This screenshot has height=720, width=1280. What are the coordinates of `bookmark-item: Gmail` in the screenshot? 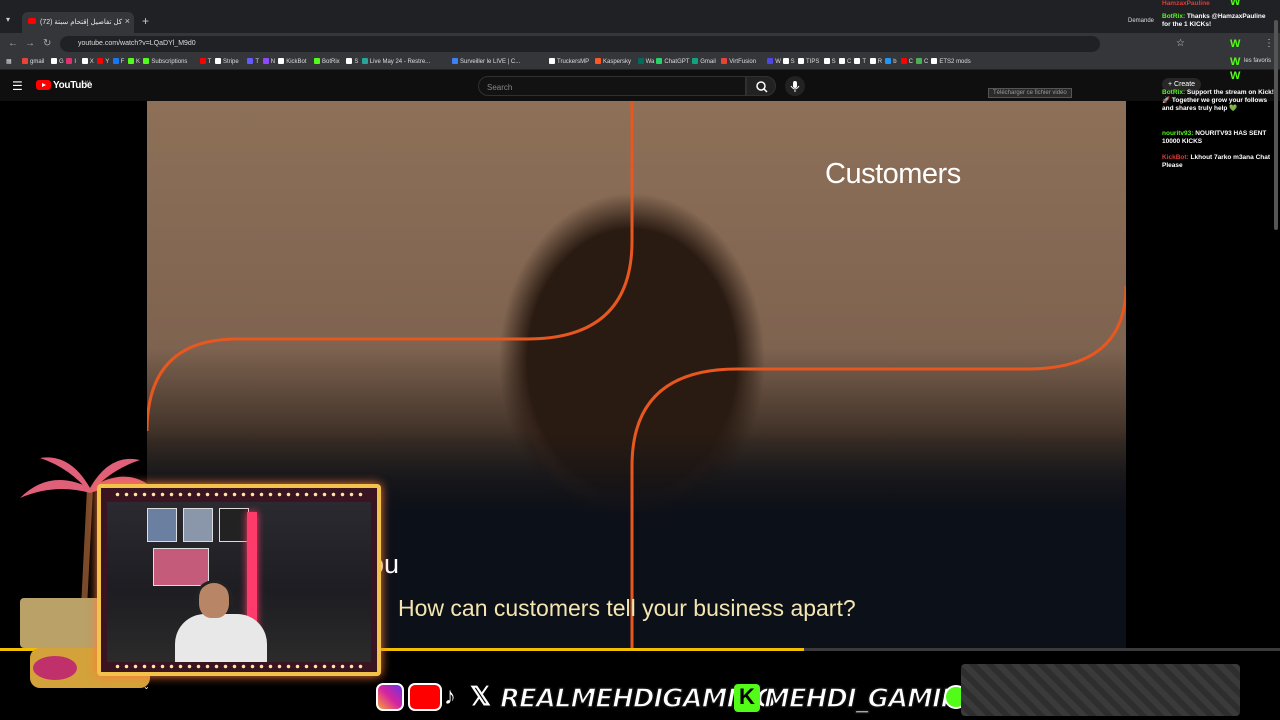 It's located at (704, 61).